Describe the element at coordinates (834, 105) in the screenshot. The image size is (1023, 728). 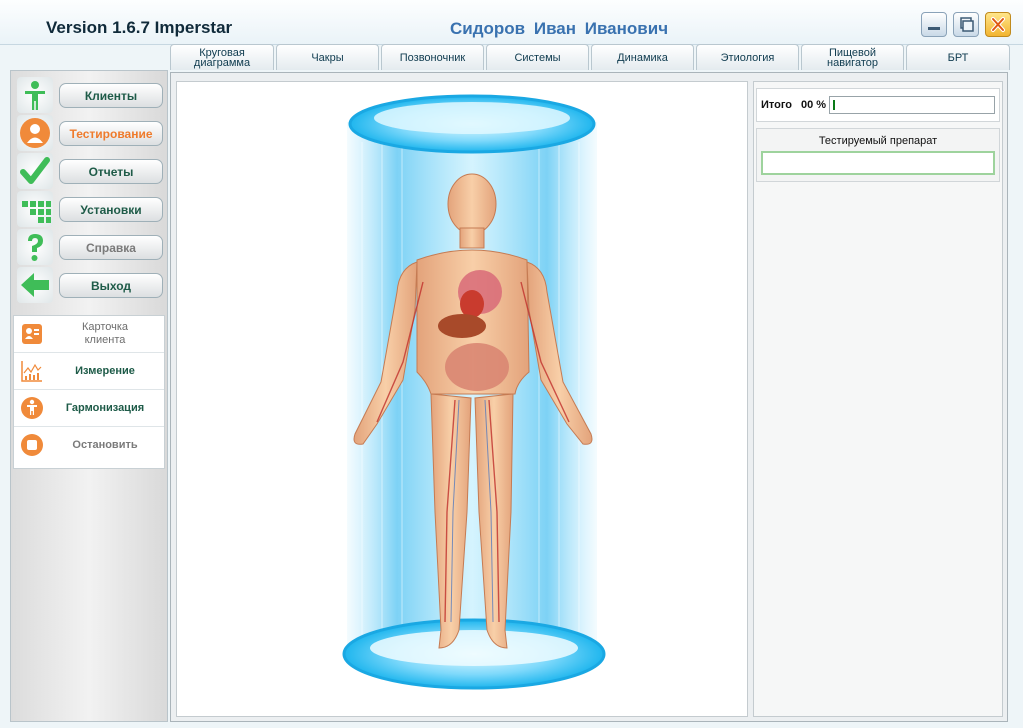
I see `total-progress-fill` at that location.